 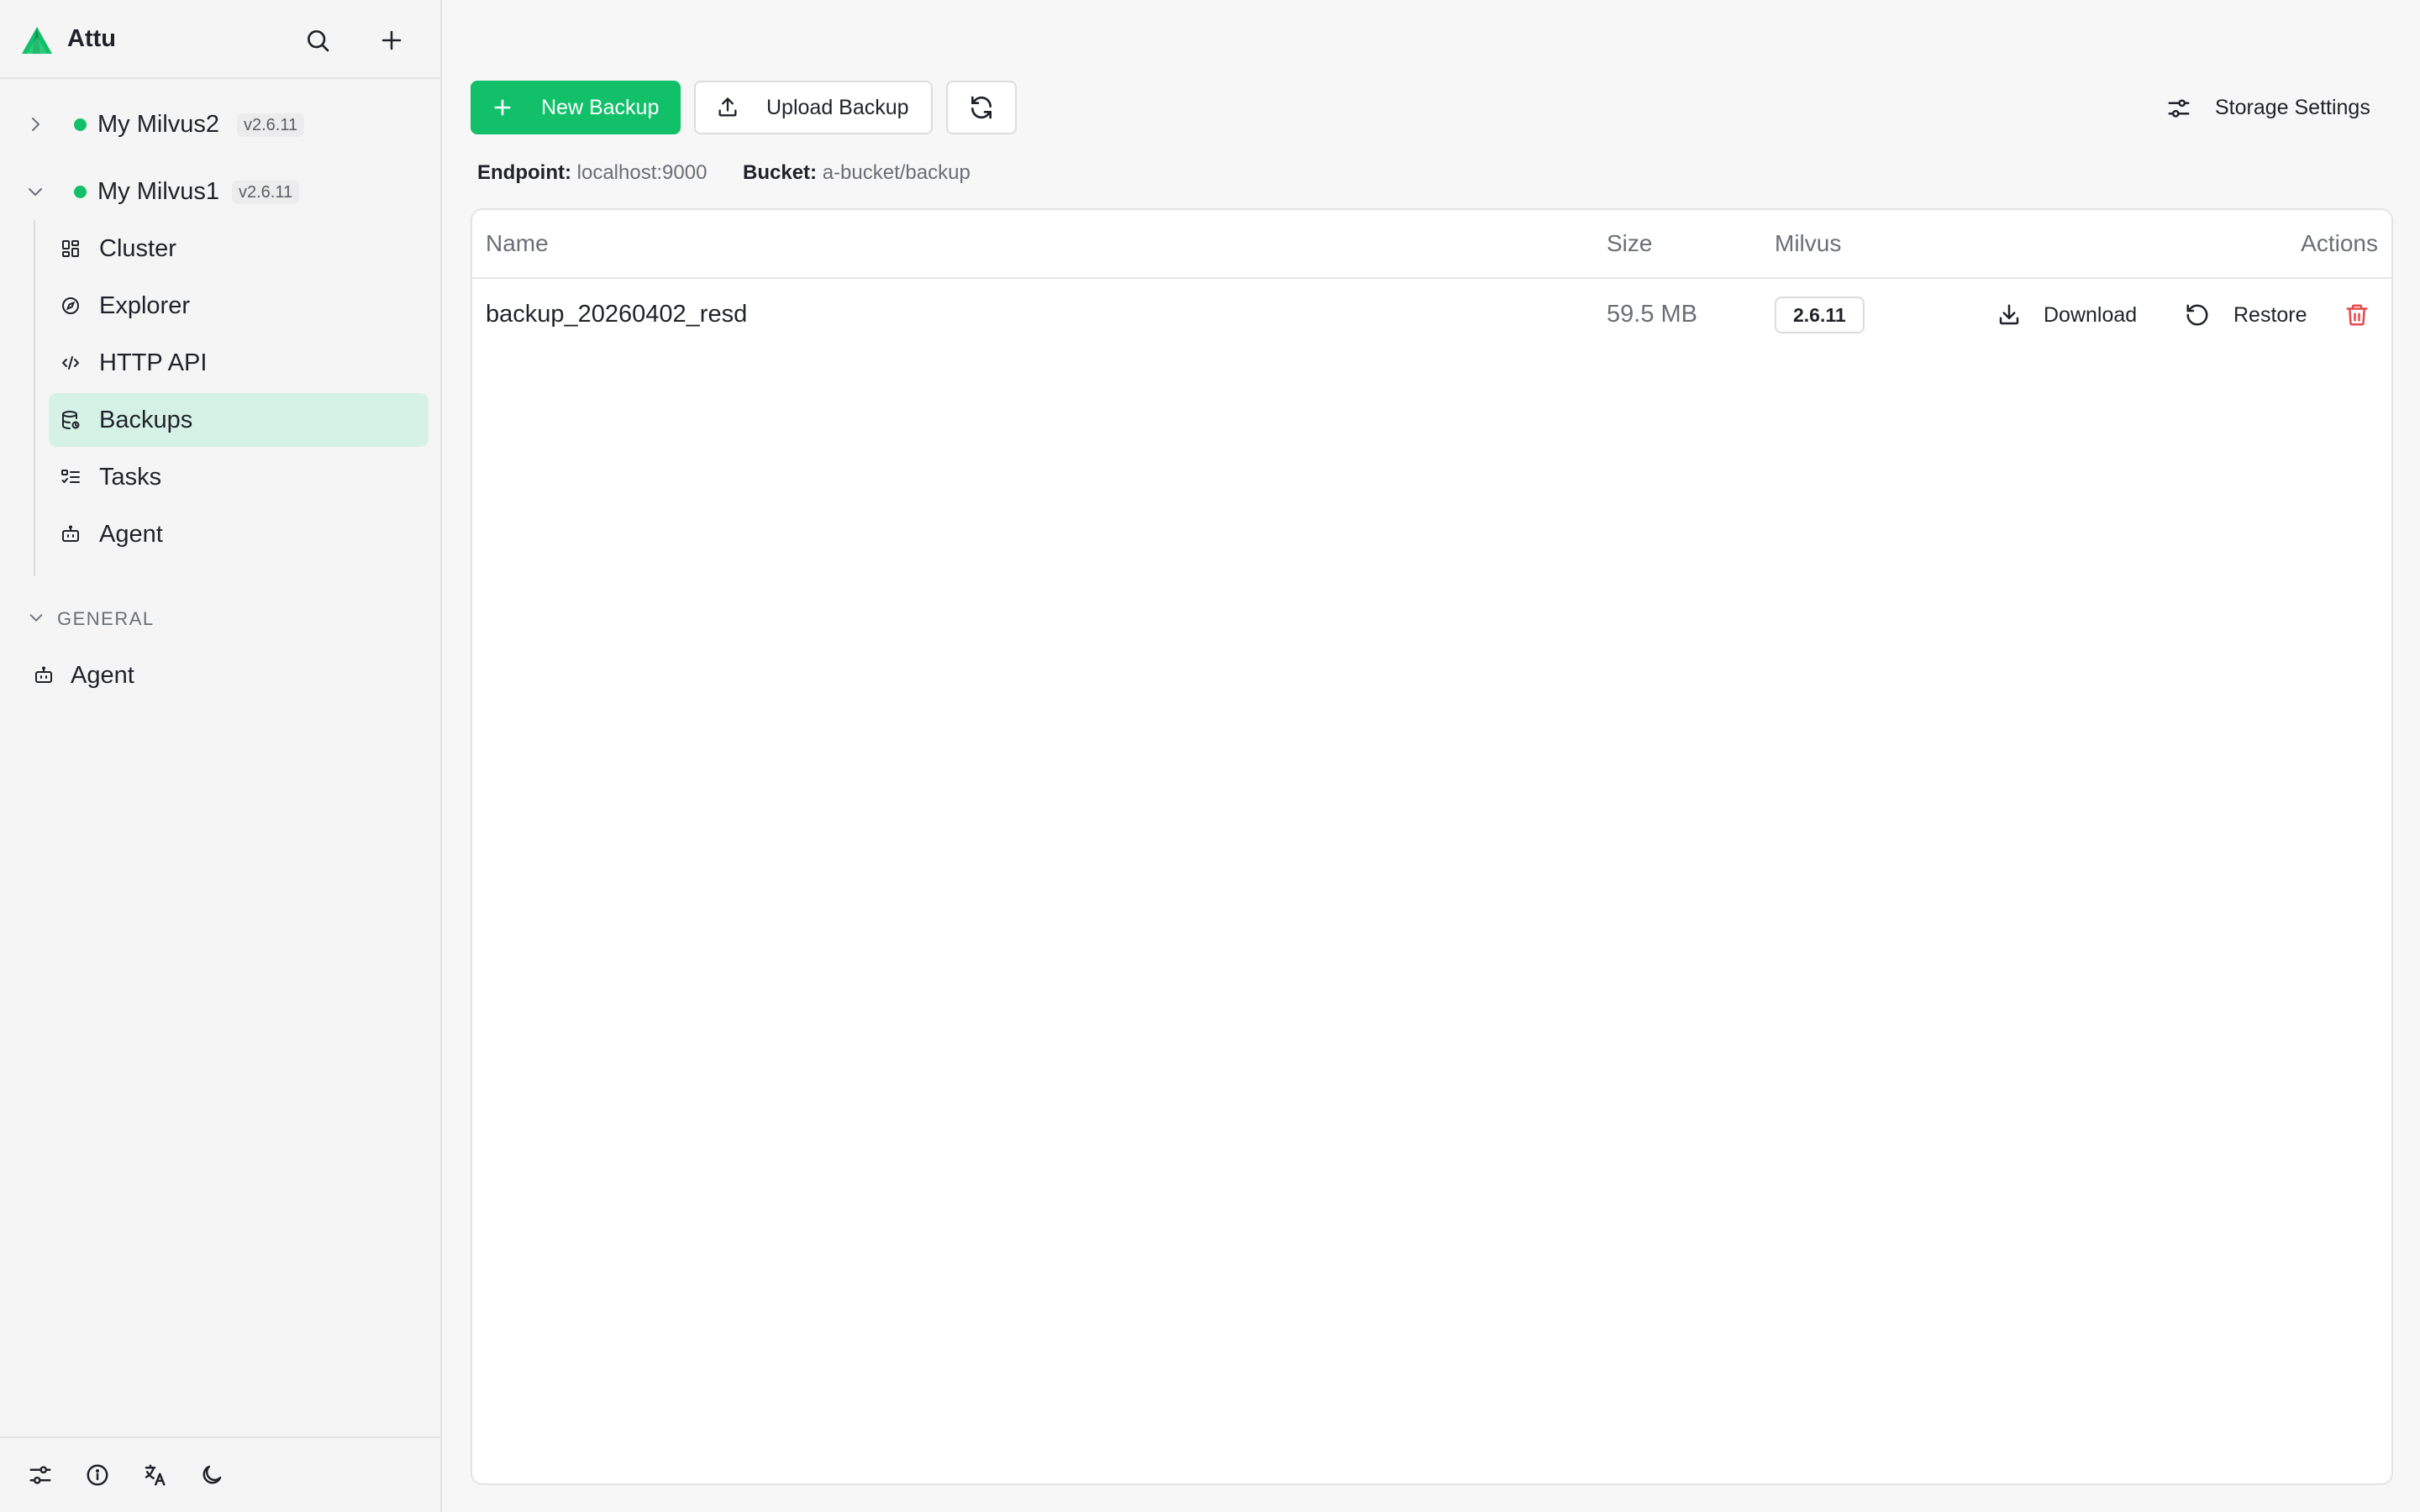 What do you see at coordinates (1820, 315) in the screenshot?
I see `milvus-version-badge: 2.6.11` at bounding box center [1820, 315].